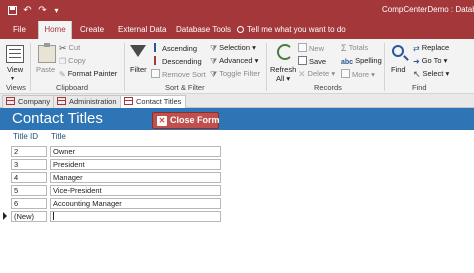 The height and width of the screenshot is (273, 474). I want to click on more-icon, so click(345, 73).